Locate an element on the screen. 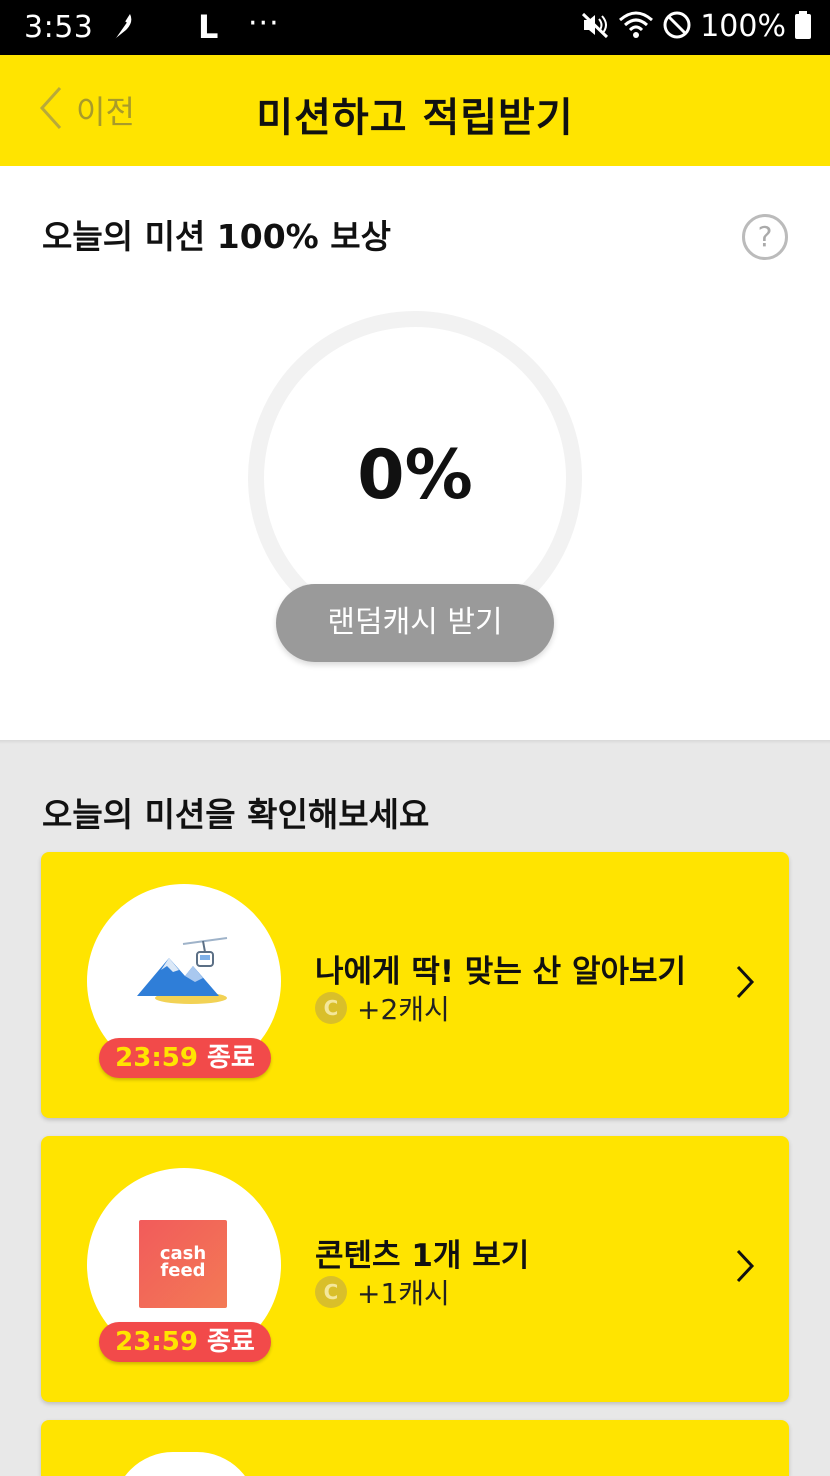 The height and width of the screenshot is (1476, 830). battery-percent: 100% is located at coordinates (743, 26).